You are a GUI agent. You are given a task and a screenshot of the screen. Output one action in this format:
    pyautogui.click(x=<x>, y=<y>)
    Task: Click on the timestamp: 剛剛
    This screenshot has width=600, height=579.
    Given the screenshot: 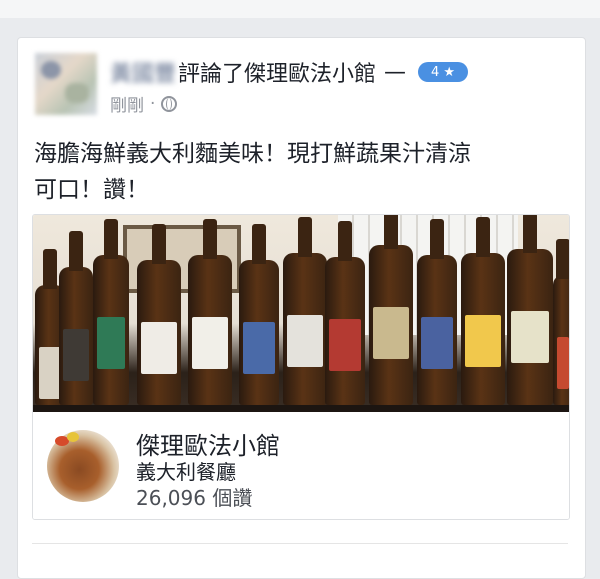 What is the action you would take?
    pyautogui.click(x=127, y=103)
    